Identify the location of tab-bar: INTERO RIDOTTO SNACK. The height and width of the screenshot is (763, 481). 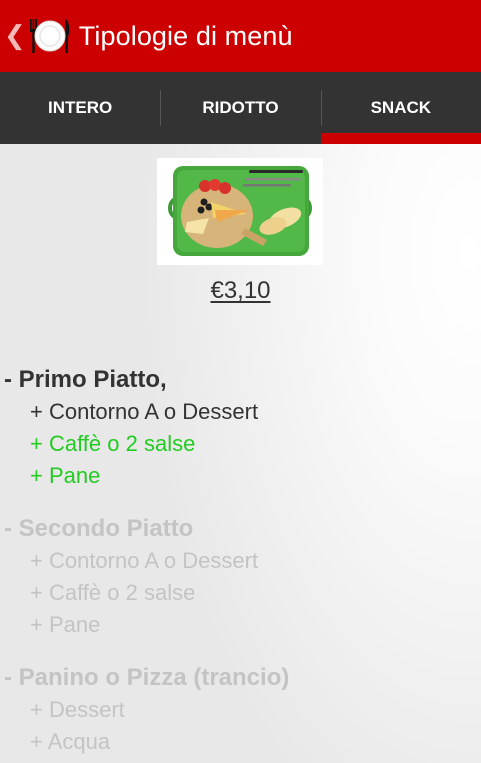
(240, 108).